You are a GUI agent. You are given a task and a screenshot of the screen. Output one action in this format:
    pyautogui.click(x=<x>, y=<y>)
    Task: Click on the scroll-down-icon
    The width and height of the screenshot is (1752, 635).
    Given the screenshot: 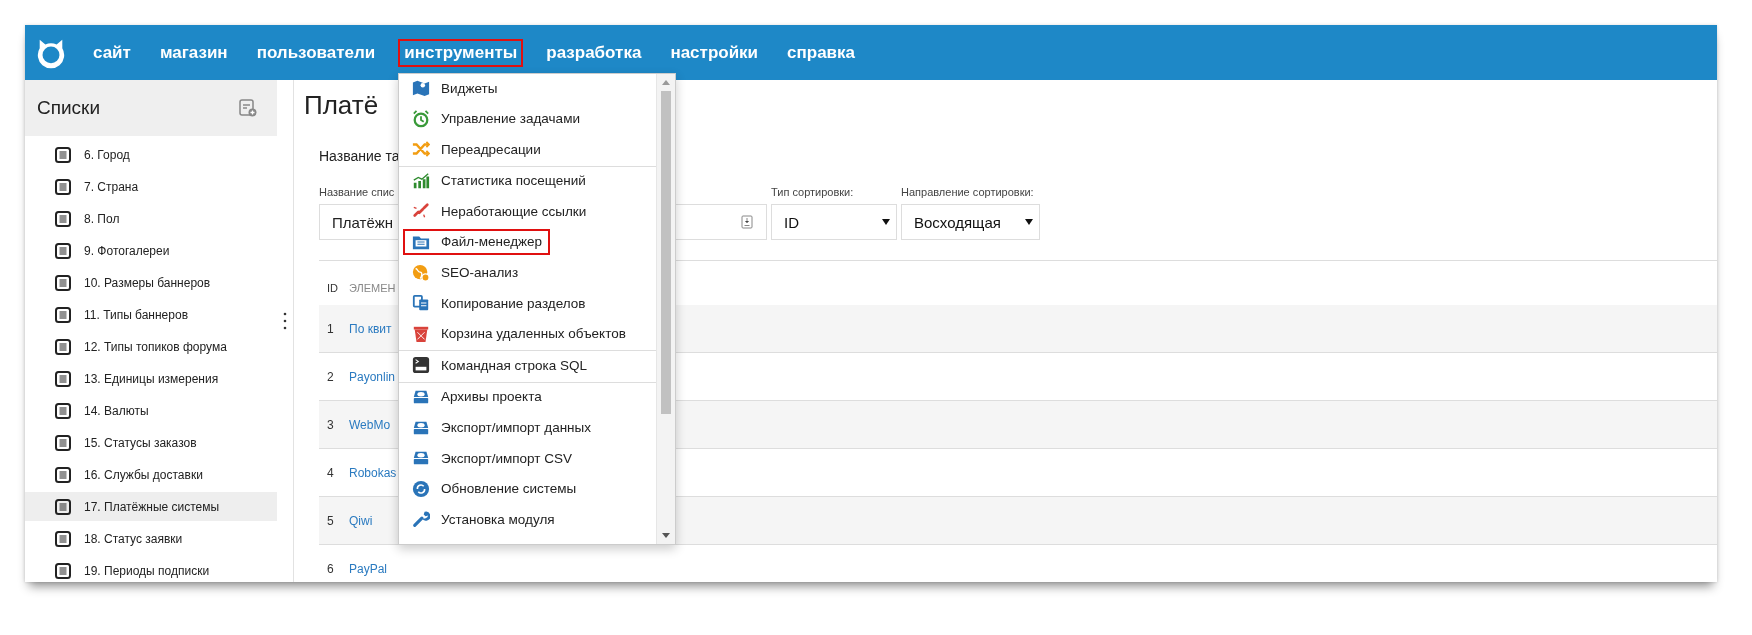 What is the action you would take?
    pyautogui.click(x=666, y=535)
    